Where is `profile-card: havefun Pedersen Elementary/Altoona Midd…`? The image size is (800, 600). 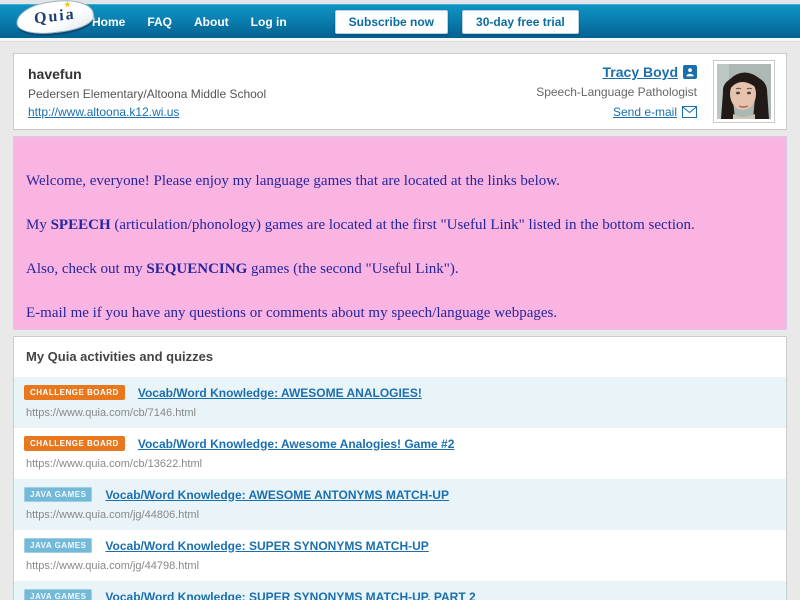 profile-card: havefun Pedersen Elementary/Altoona Midd… is located at coordinates (400, 91).